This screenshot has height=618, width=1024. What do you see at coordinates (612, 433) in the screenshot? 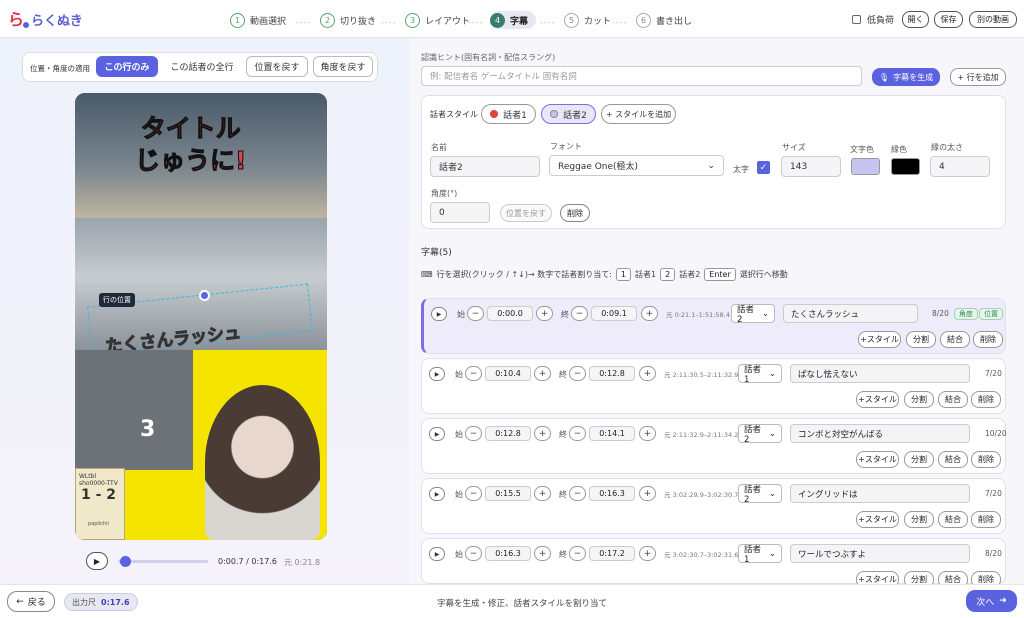
I see `end-time-field: 0:14.1` at bounding box center [612, 433].